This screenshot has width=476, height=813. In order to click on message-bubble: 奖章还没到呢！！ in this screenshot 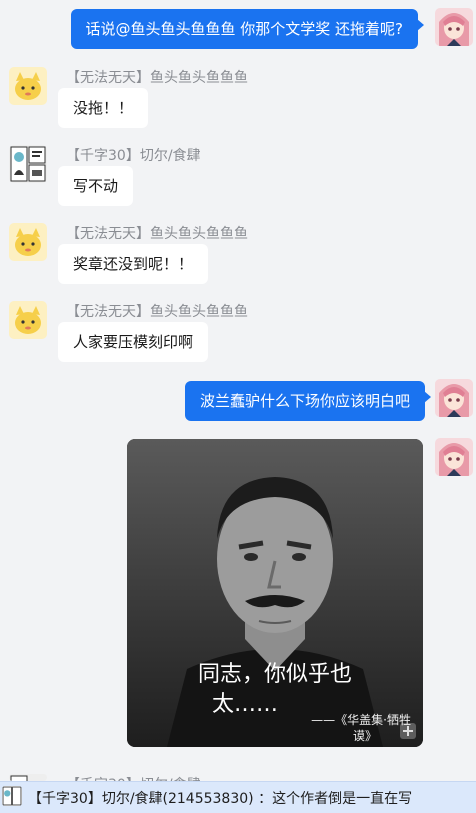, I will do `click(133, 264)`.